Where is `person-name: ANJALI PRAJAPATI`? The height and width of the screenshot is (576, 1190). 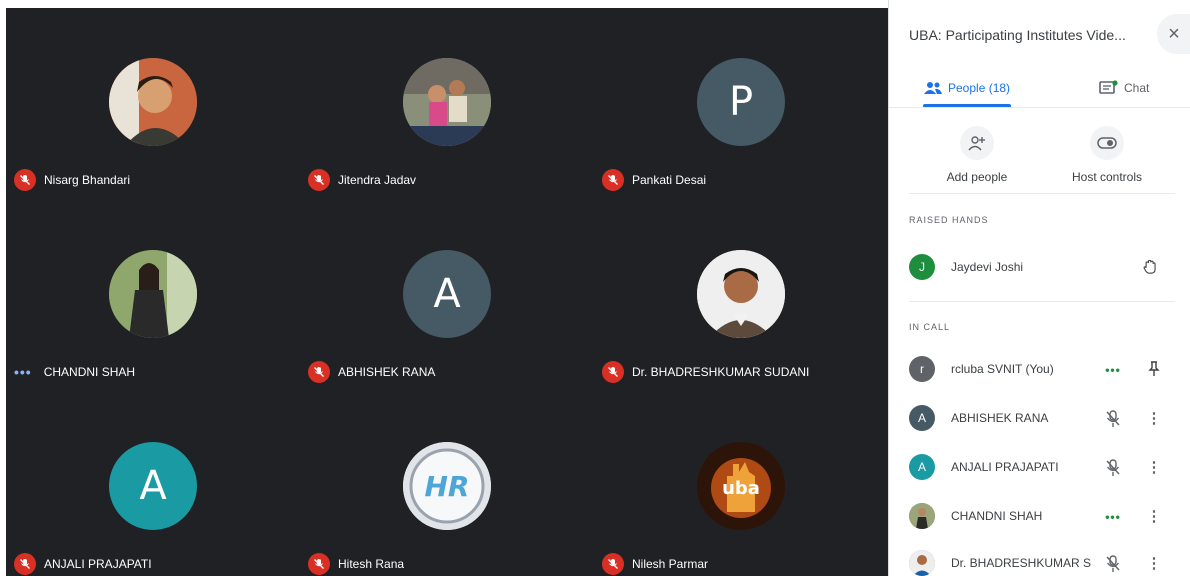
person-name: ANJALI PRAJAPATI is located at coordinates (1005, 467).